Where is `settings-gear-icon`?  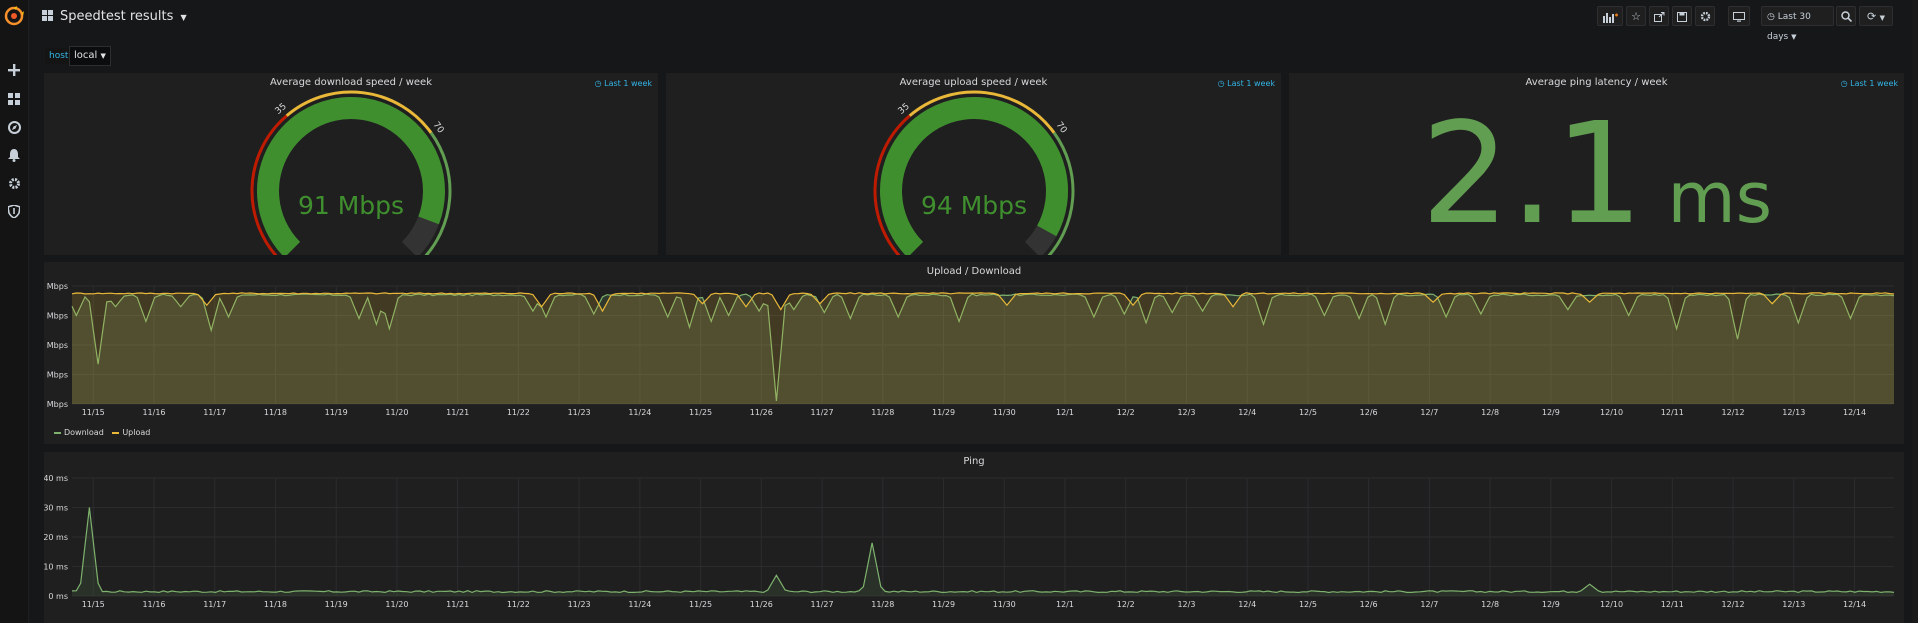 settings-gear-icon is located at coordinates (1705, 16).